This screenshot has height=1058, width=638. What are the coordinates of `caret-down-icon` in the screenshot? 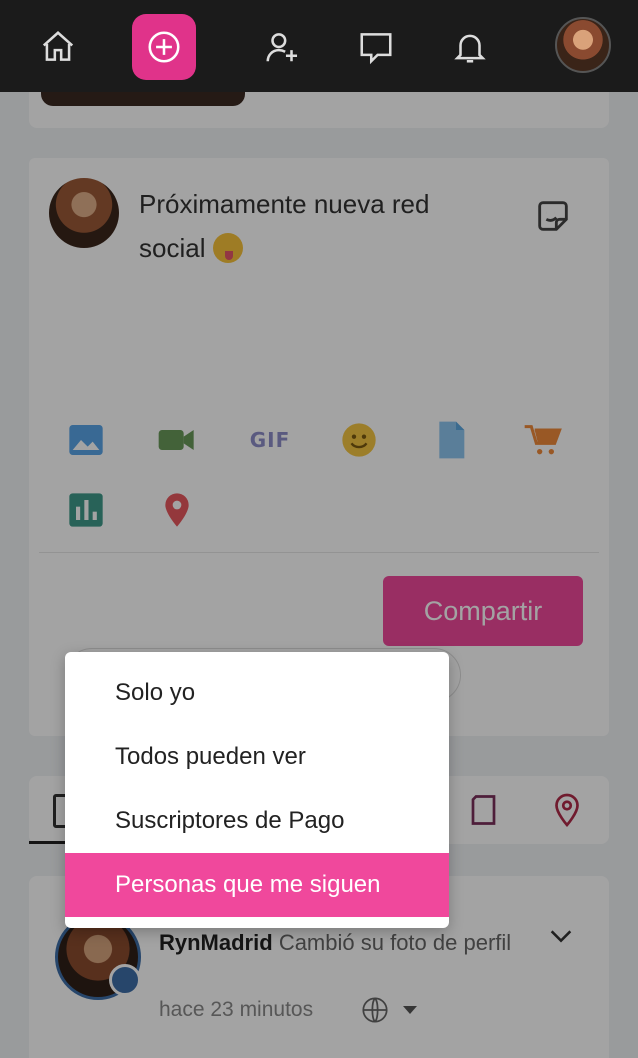 It's located at (410, 1010).